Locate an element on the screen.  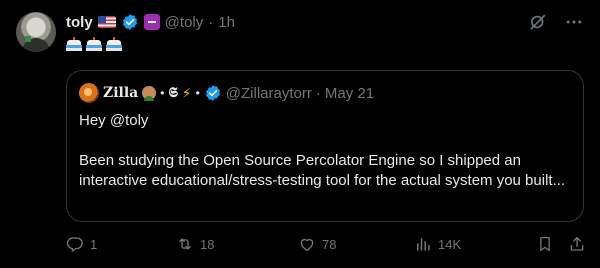
quoted-name-fraktur: 𝕾 is located at coordinates (173, 93).